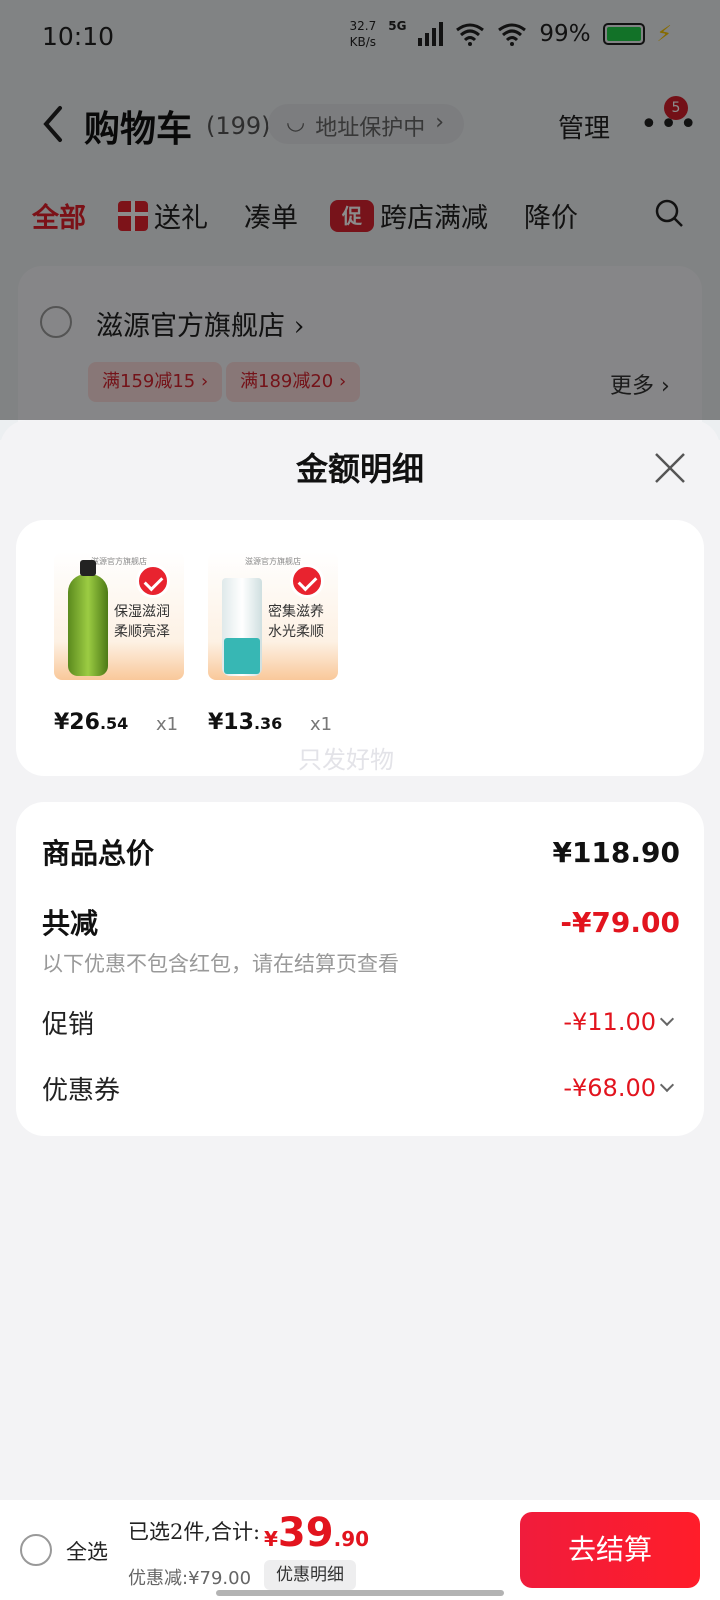  I want to click on conditioner-tube-image, so click(242, 627).